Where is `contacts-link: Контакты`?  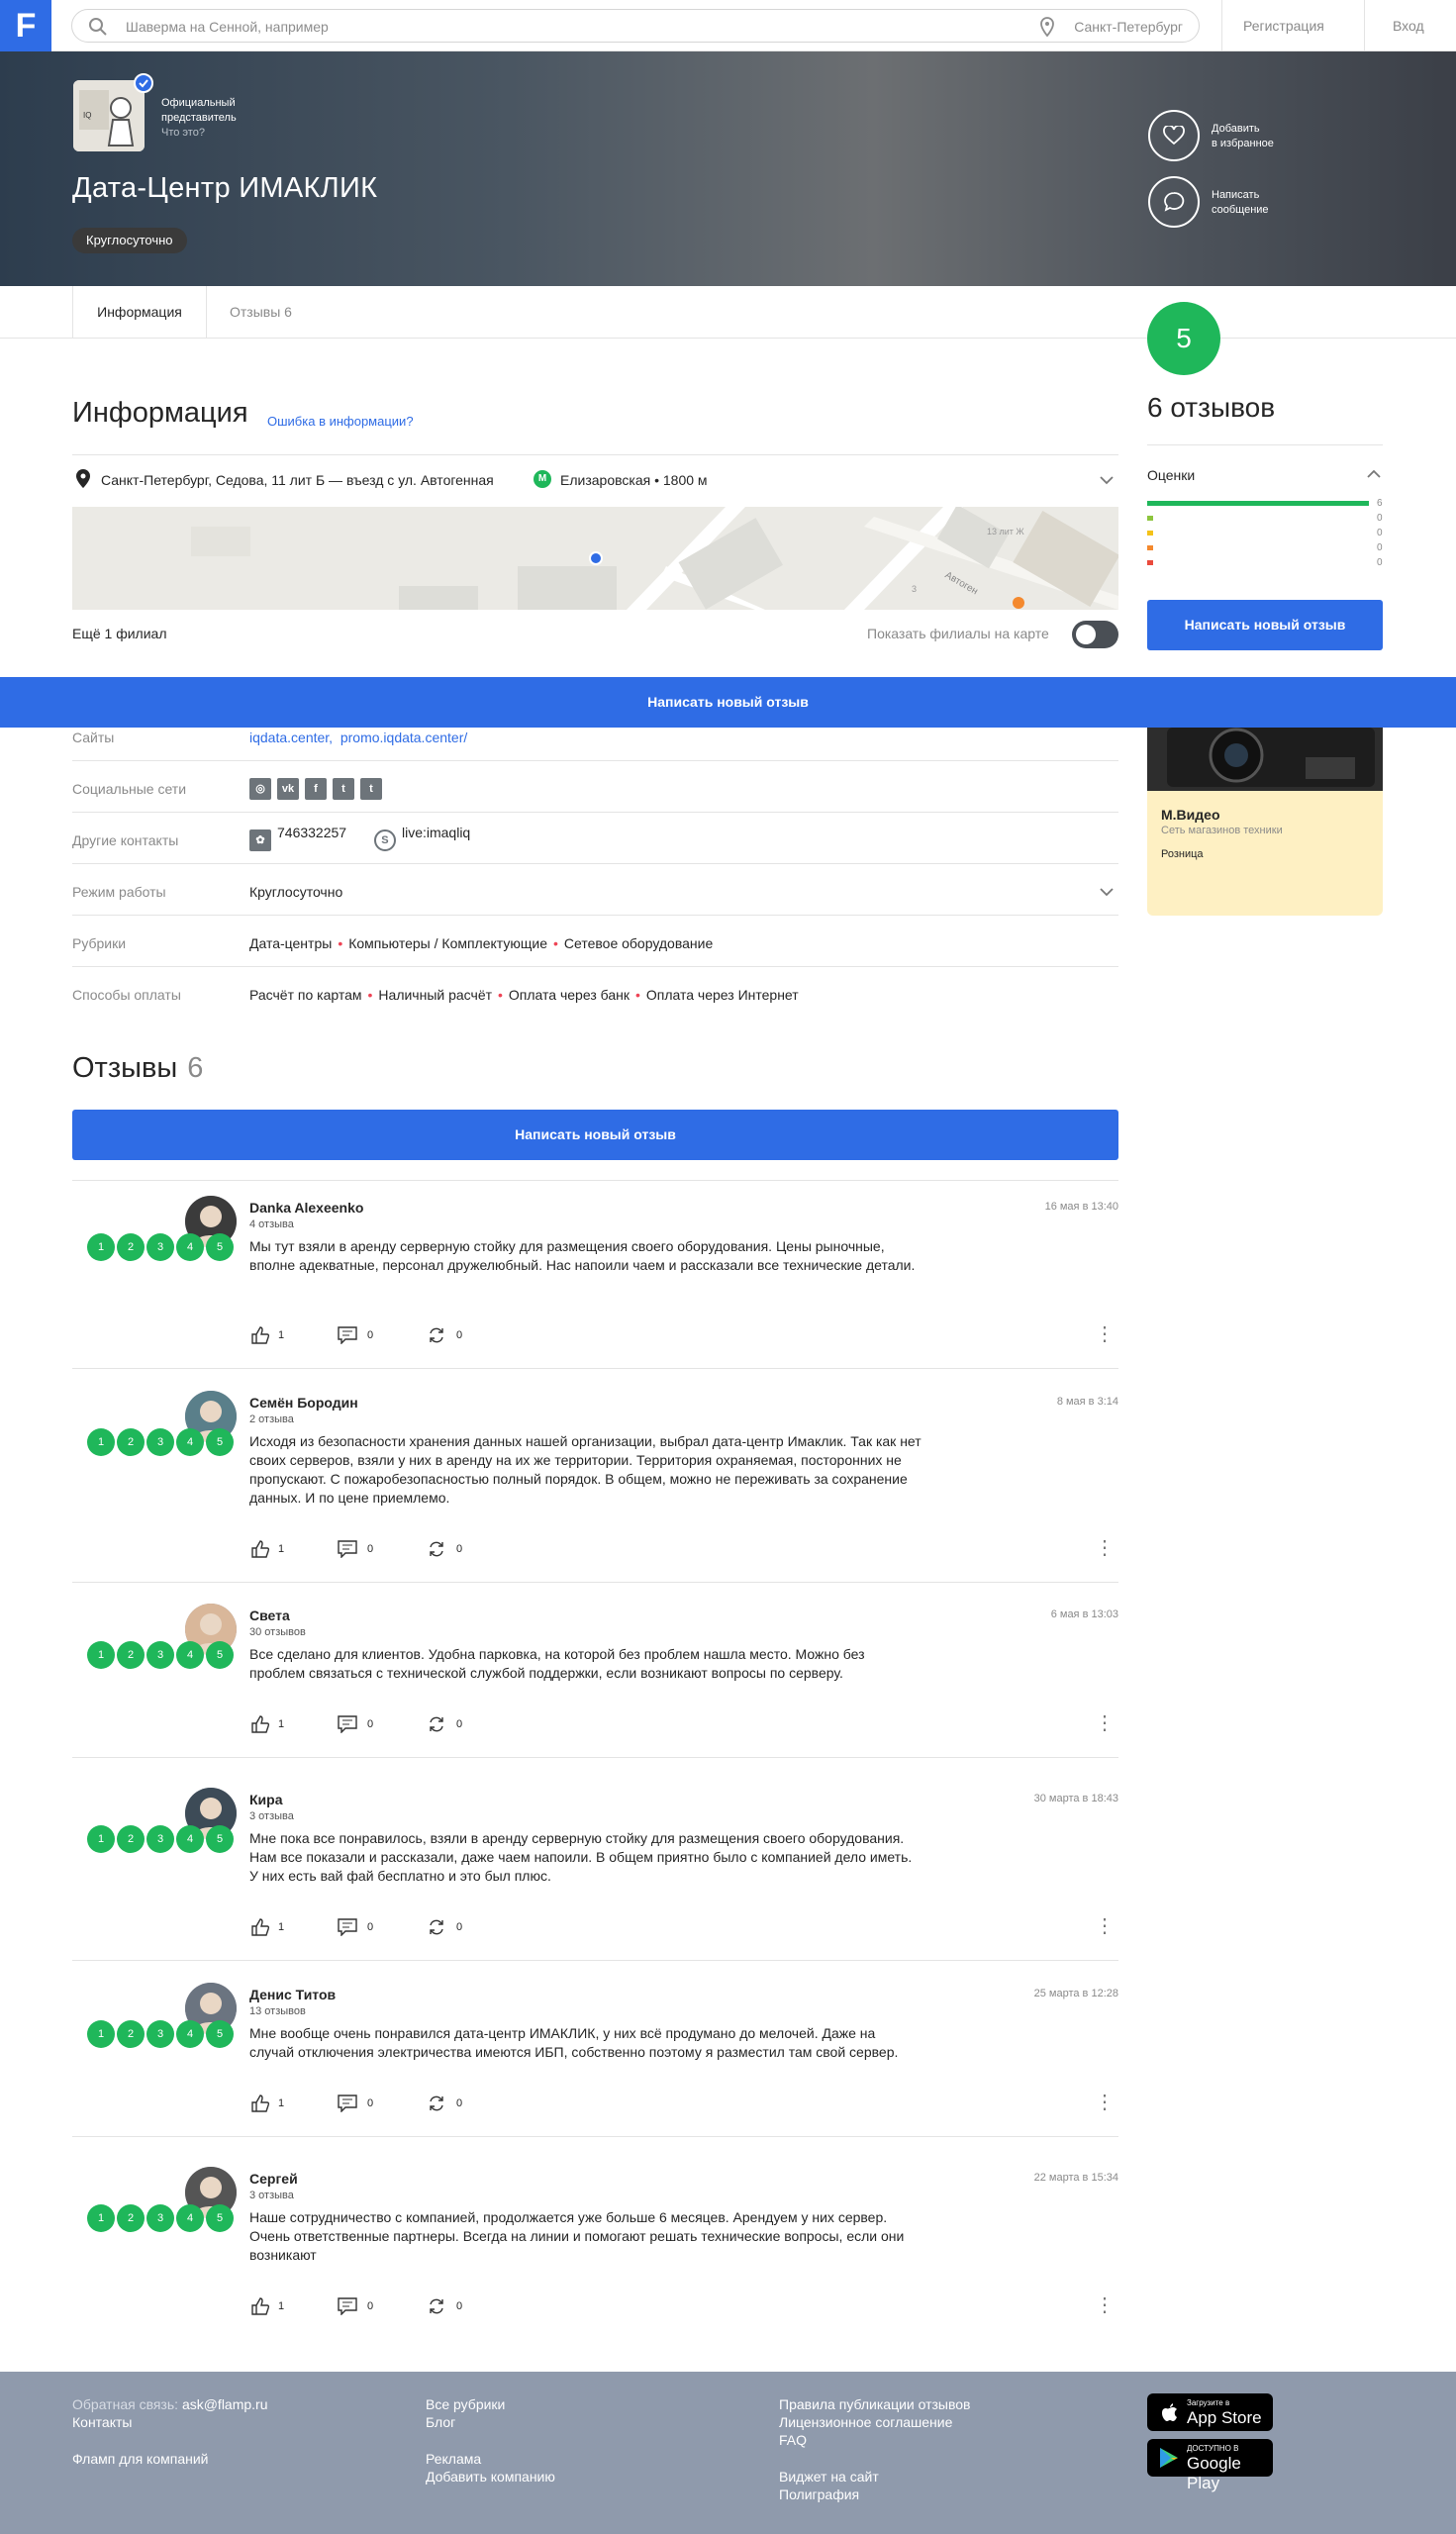
contacts-link: Контакты is located at coordinates (102, 2422).